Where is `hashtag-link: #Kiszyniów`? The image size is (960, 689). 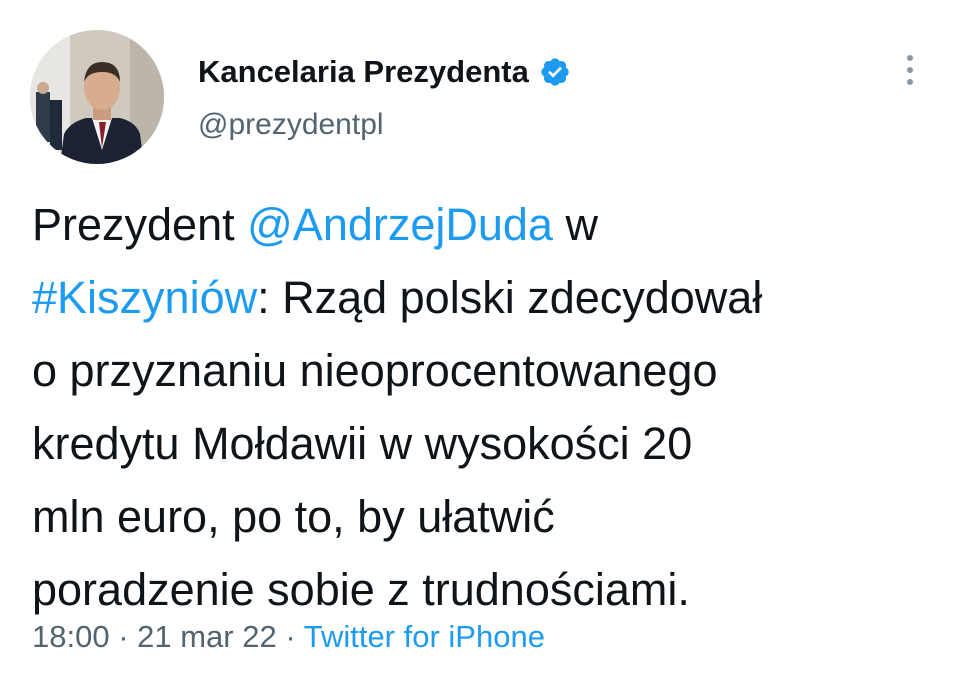
hashtag-link: #Kiszyniów is located at coordinates (144, 297).